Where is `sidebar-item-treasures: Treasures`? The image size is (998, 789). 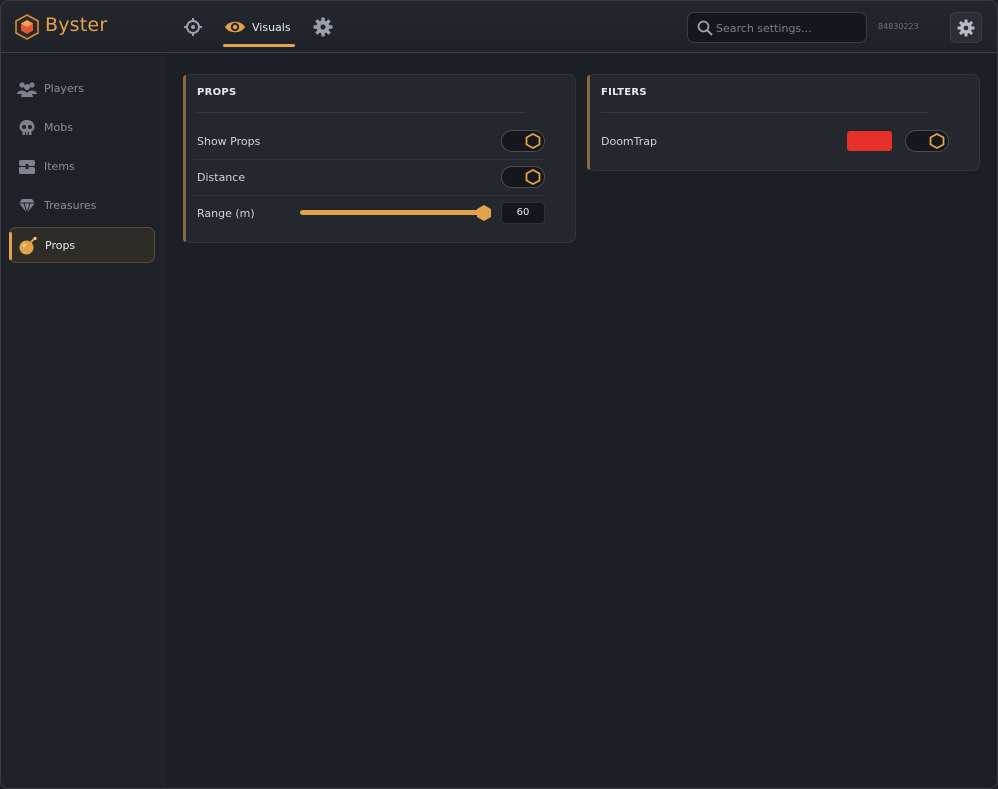
sidebar-item-treasures: Treasures is located at coordinates (82, 206).